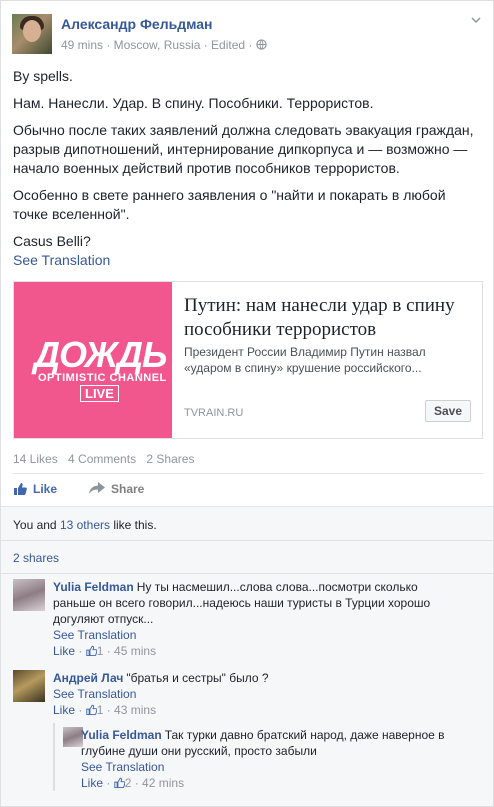 The image size is (494, 807). Describe the element at coordinates (163, 783) in the screenshot. I see `comment-time: 42 mins` at that location.